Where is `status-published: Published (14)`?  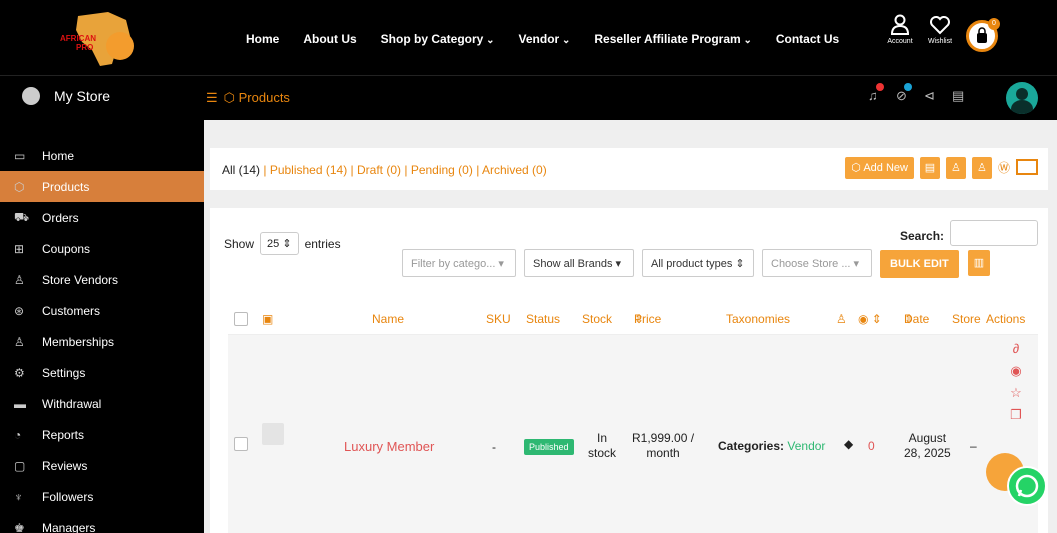 status-published: Published (14) is located at coordinates (308, 170).